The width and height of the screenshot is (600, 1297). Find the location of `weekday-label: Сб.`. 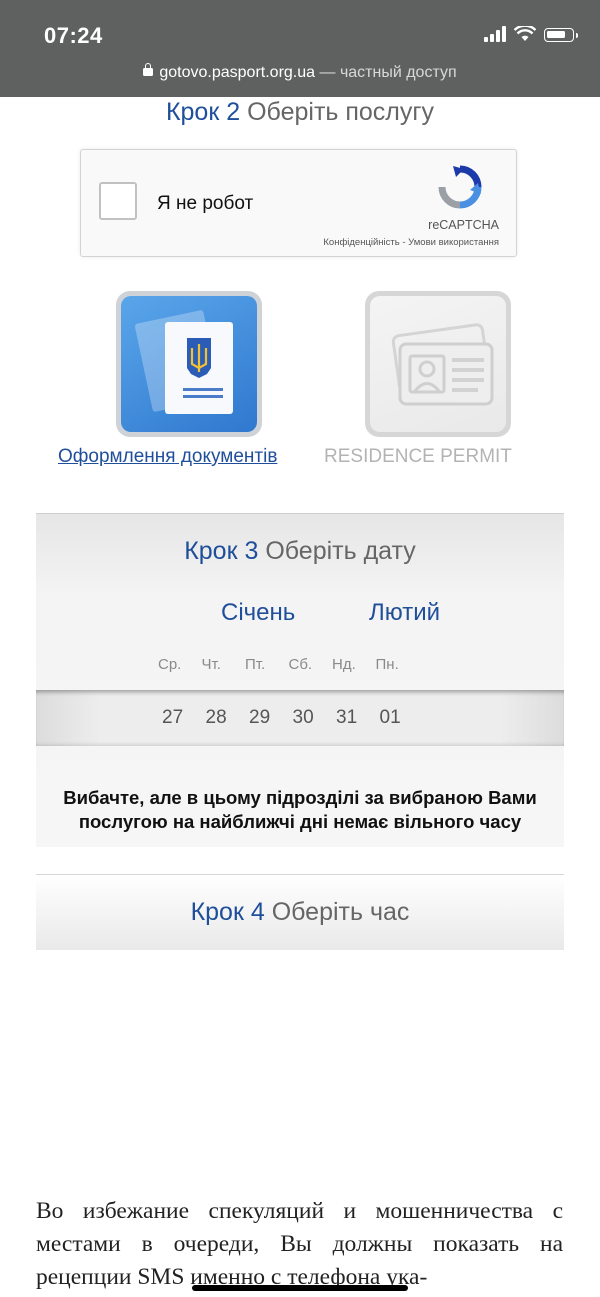

weekday-label: Сб. is located at coordinates (300, 664).